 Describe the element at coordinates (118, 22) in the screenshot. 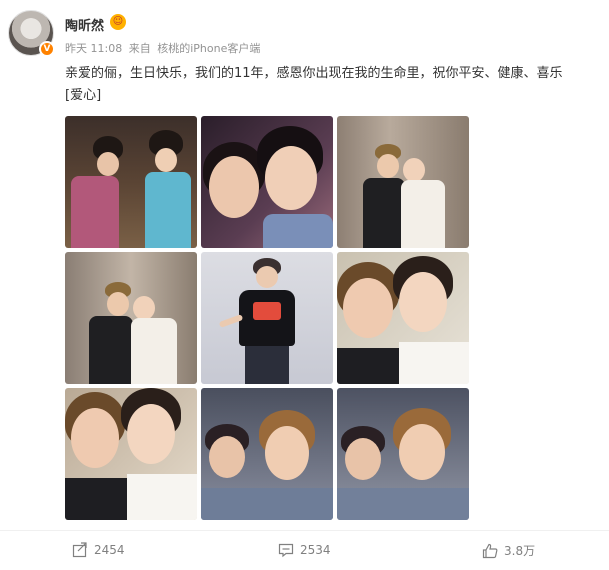

I see `smiley-badge-icon: ☺` at that location.